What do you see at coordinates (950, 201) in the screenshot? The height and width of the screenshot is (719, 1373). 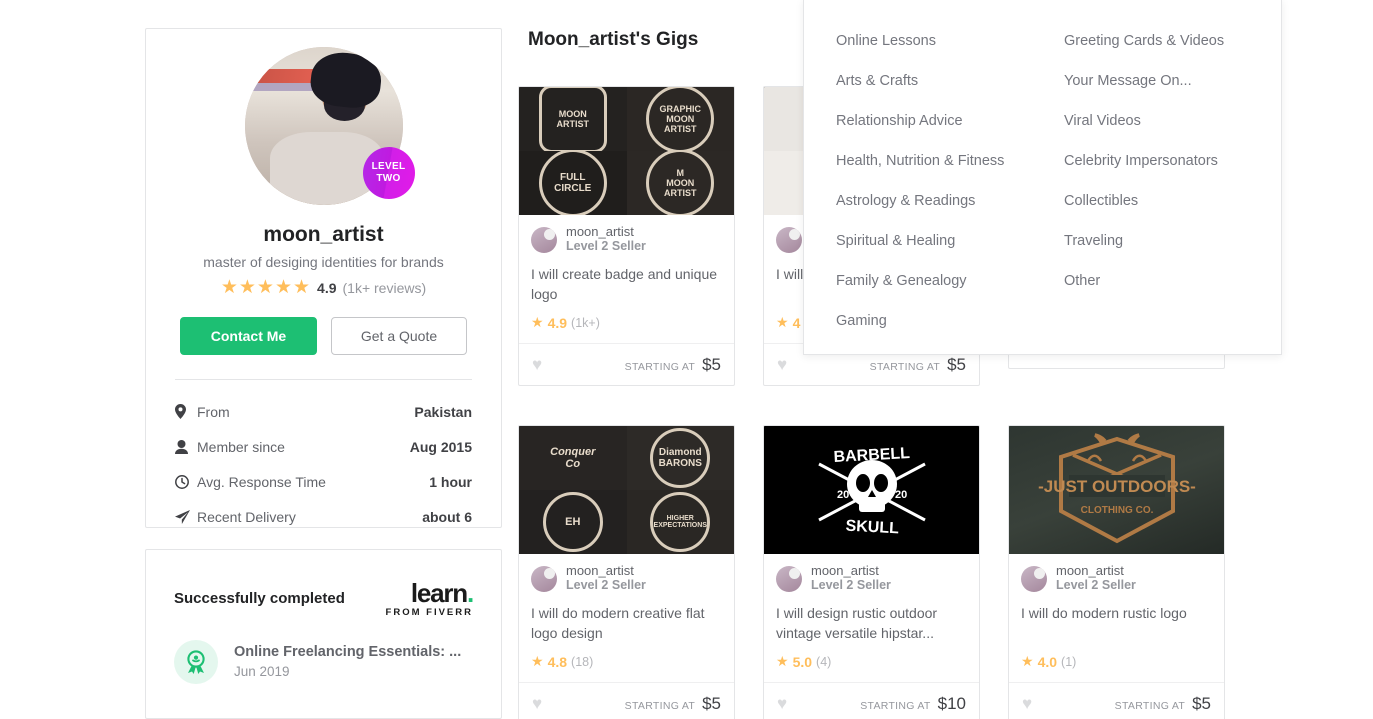 I see `dropdown-item-astrology-readings: Astrology & Readings` at bounding box center [950, 201].